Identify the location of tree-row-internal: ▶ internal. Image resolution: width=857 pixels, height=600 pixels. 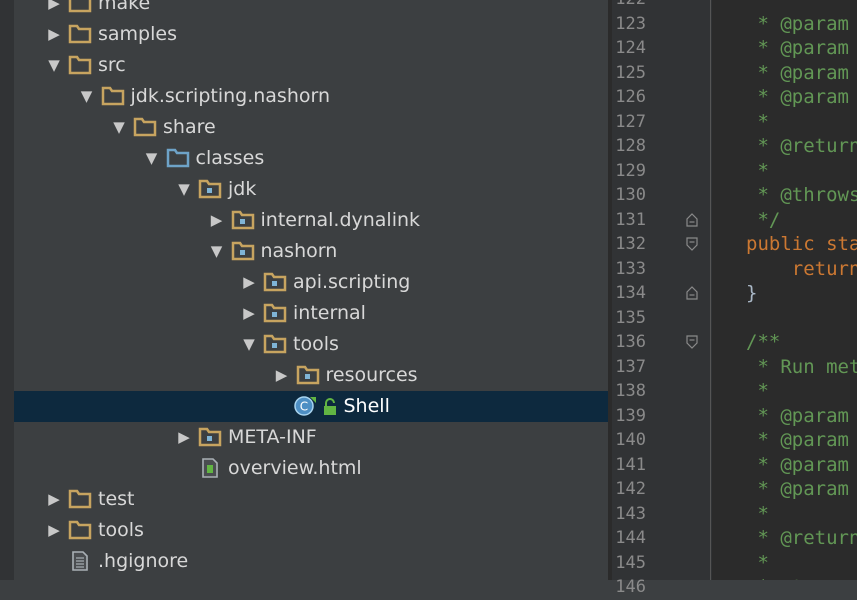
(311, 313).